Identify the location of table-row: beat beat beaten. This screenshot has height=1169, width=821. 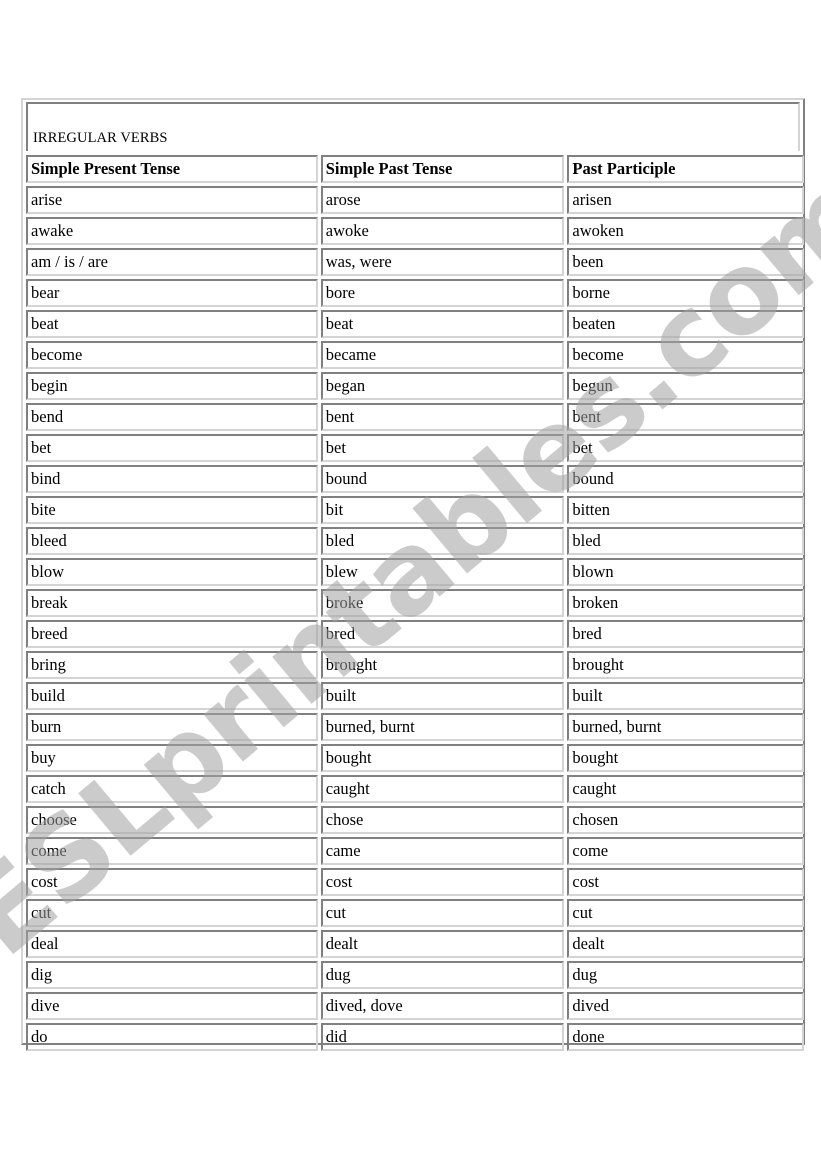
(415, 324).